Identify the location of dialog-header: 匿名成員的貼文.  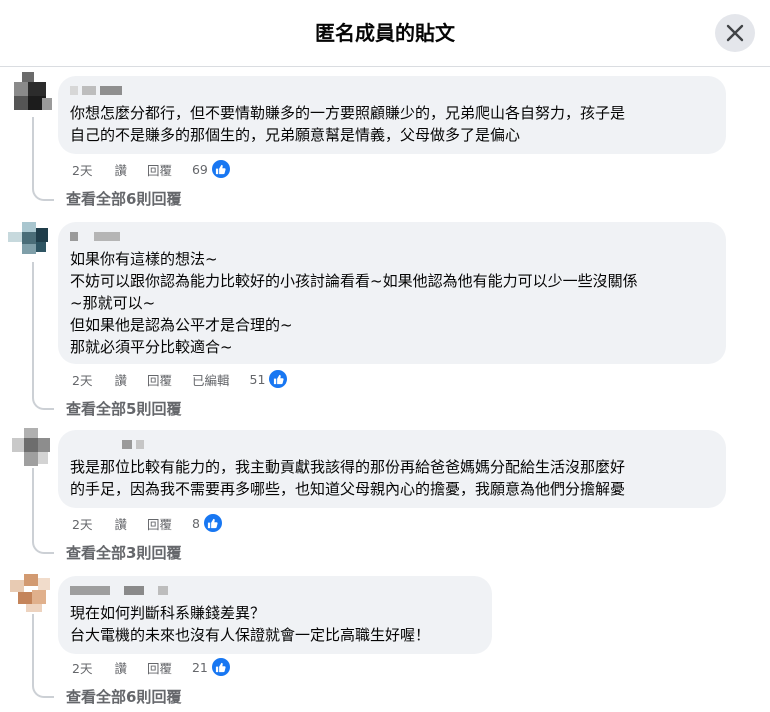
(385, 33).